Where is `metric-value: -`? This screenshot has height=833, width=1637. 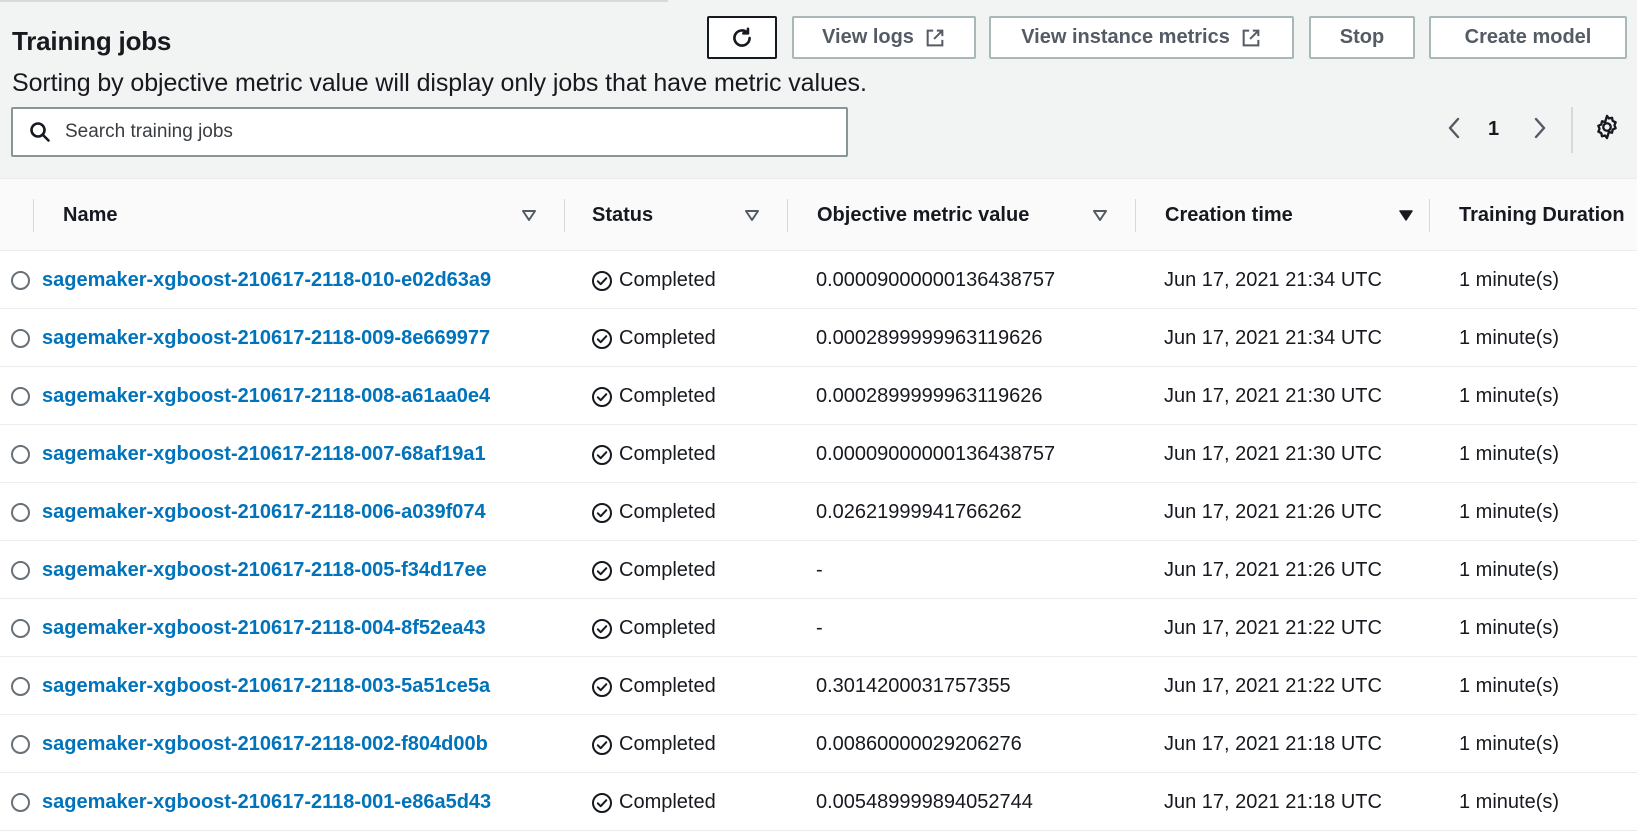 metric-value: - is located at coordinates (819, 628).